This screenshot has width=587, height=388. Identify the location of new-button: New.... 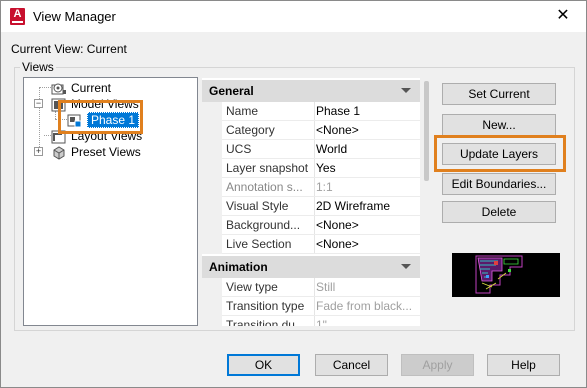
(499, 125).